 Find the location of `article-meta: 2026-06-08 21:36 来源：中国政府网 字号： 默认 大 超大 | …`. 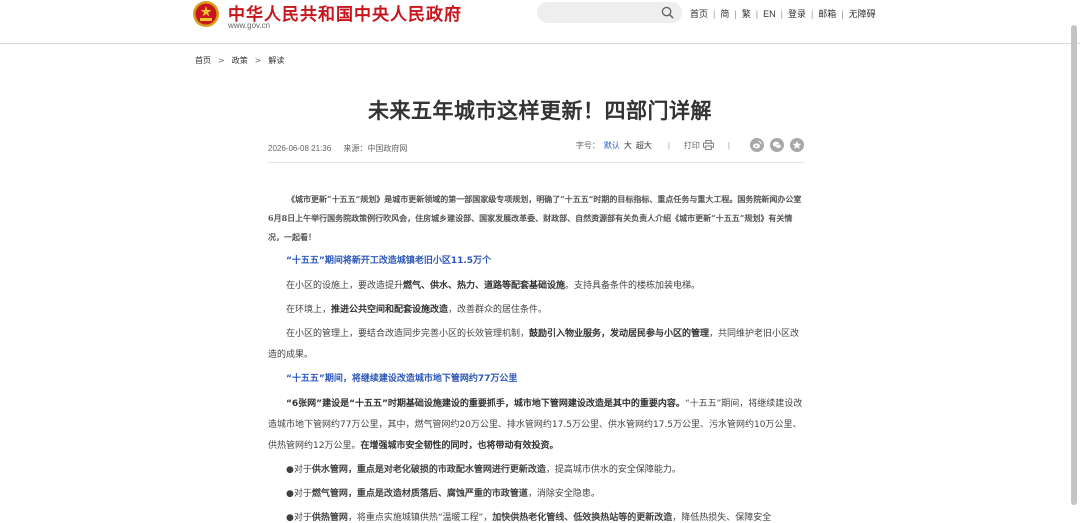

article-meta: 2026-06-08 21:36 来源：中国政府网 字号： 默认 大 超大 | … is located at coordinates (536, 147).